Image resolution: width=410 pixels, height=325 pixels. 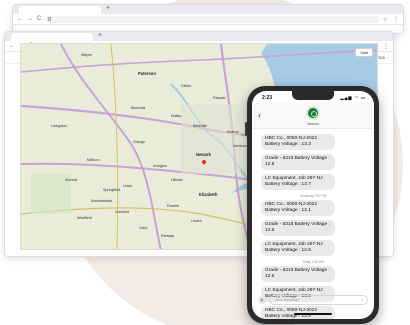 What do you see at coordinates (262, 300) in the screenshot?
I see `camera-icon: ◉` at bounding box center [262, 300].